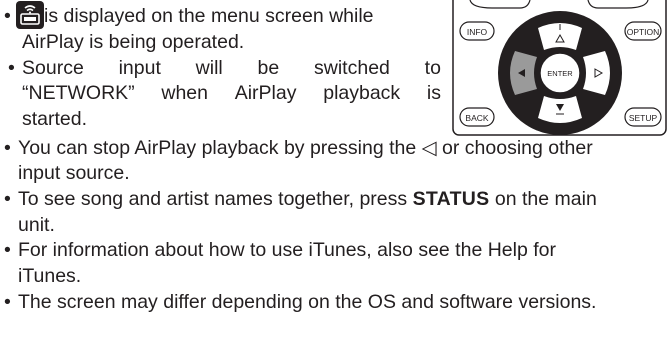  What do you see at coordinates (643, 32) in the screenshot?
I see `option-label: OPTION` at bounding box center [643, 32].